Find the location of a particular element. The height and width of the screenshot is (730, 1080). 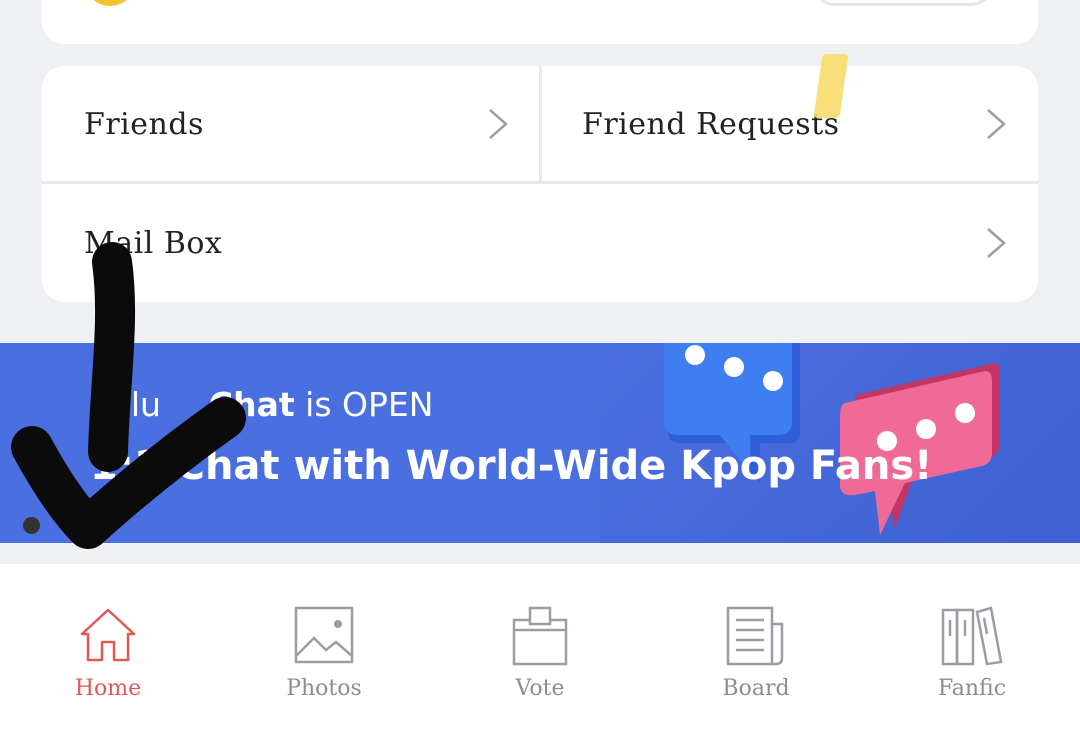

friends-row: Friends is located at coordinates (291, 124).